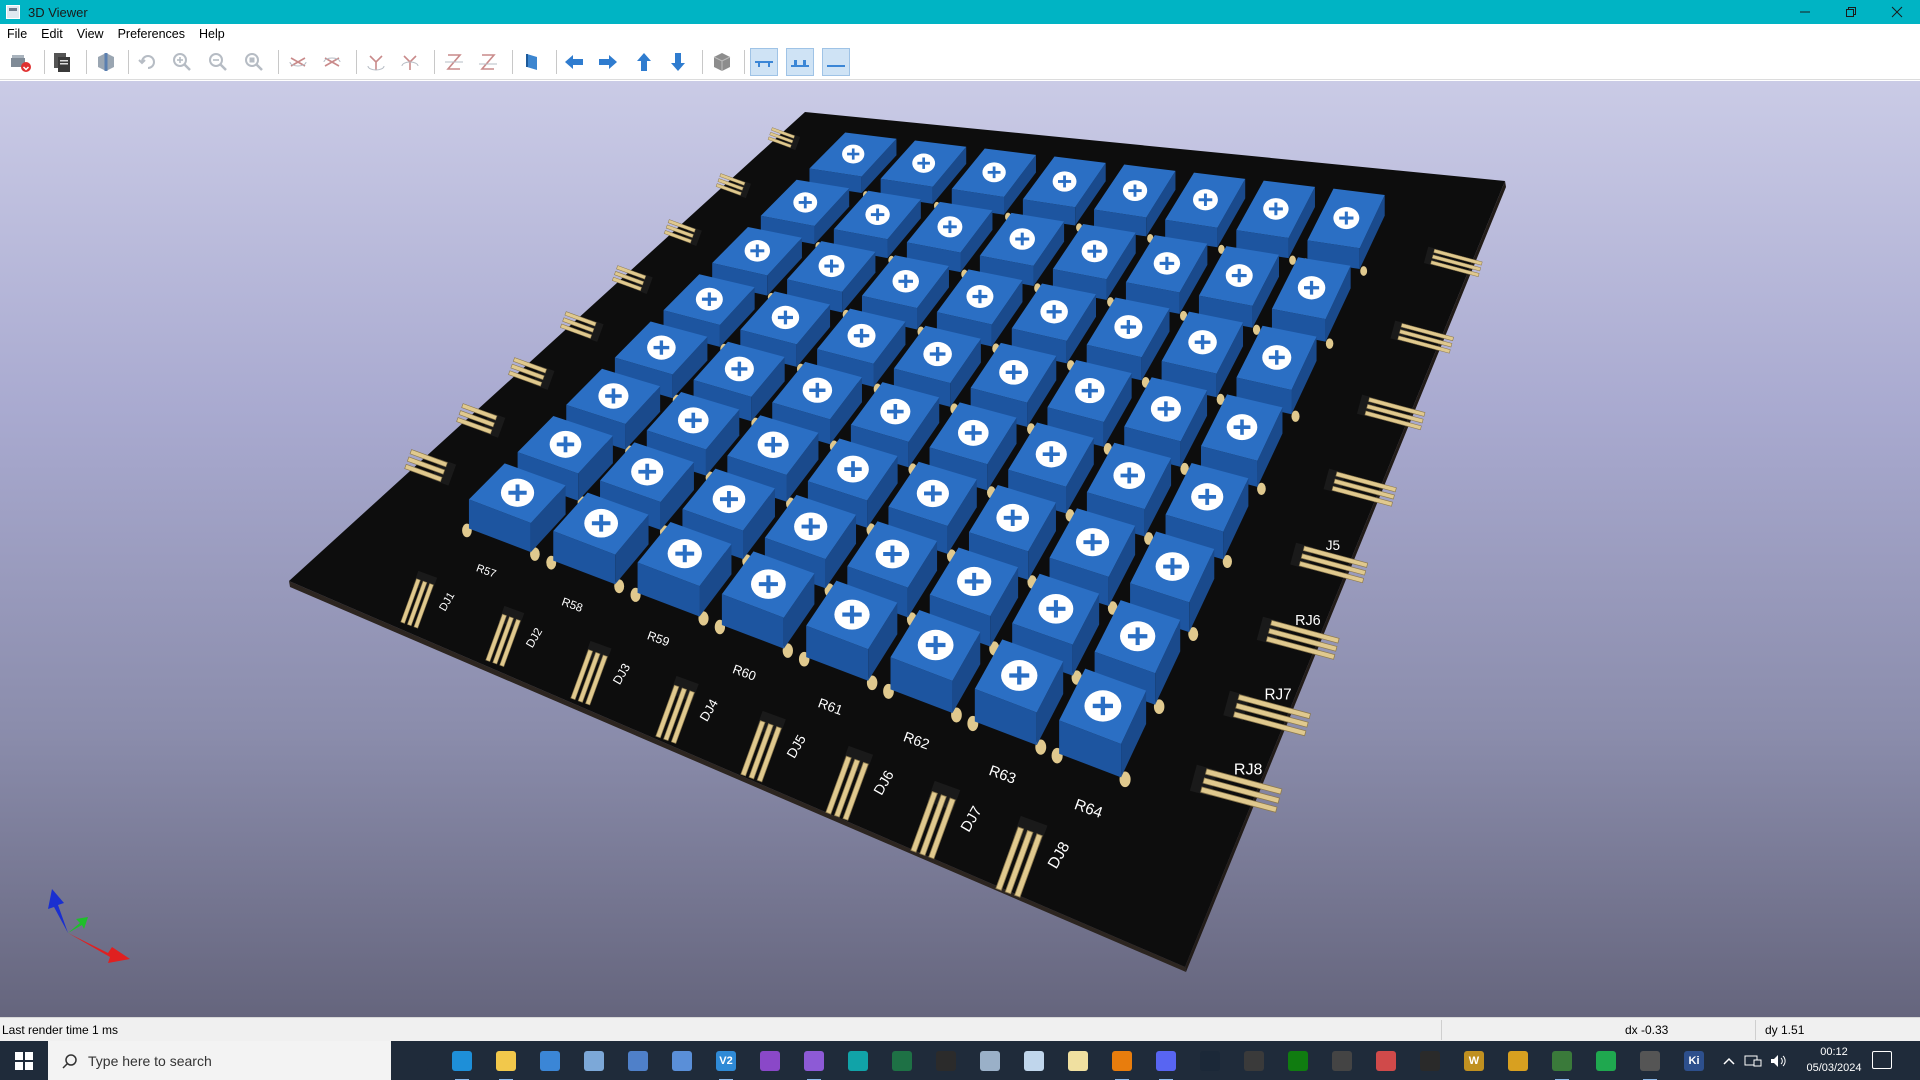  Describe the element at coordinates (1562, 1061) in the screenshot. I see `app-generic-11-icon` at that location.